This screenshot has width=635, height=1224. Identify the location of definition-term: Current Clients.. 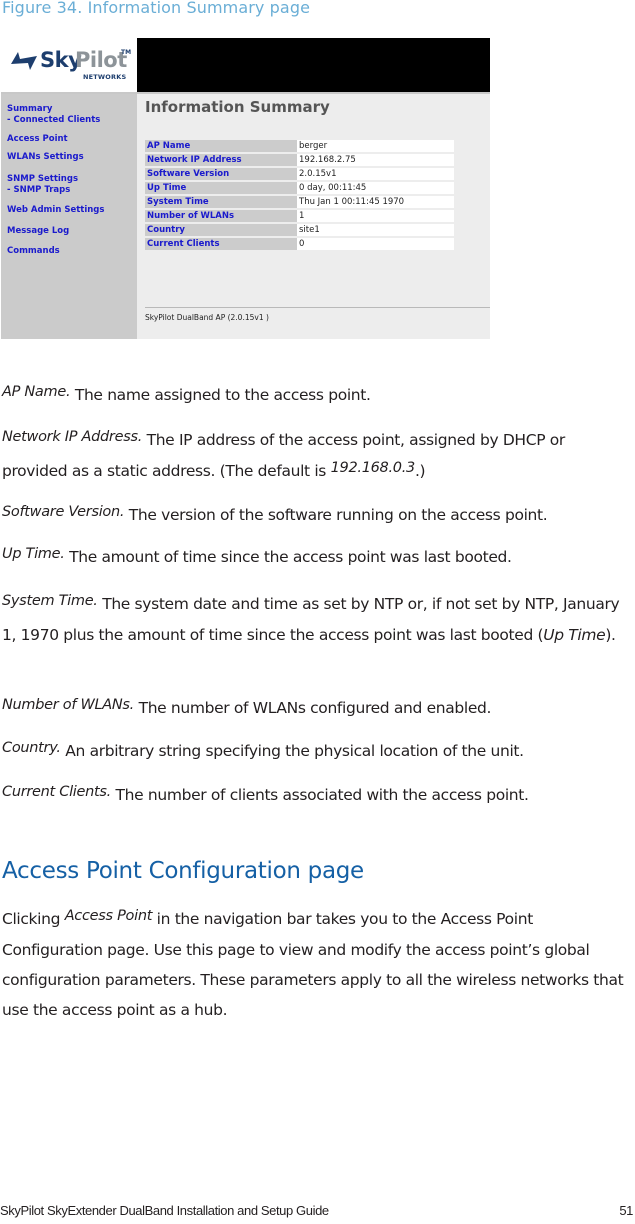
(56, 792).